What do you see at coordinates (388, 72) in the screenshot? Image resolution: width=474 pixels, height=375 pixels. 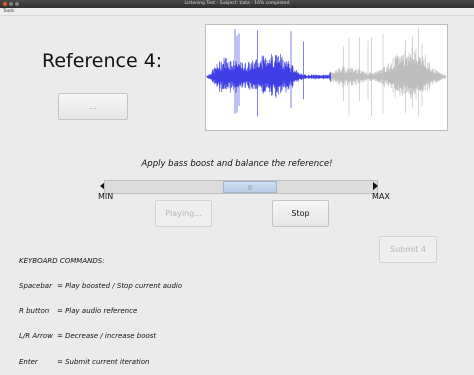 I see `waveform-unplayed-trace` at bounding box center [388, 72].